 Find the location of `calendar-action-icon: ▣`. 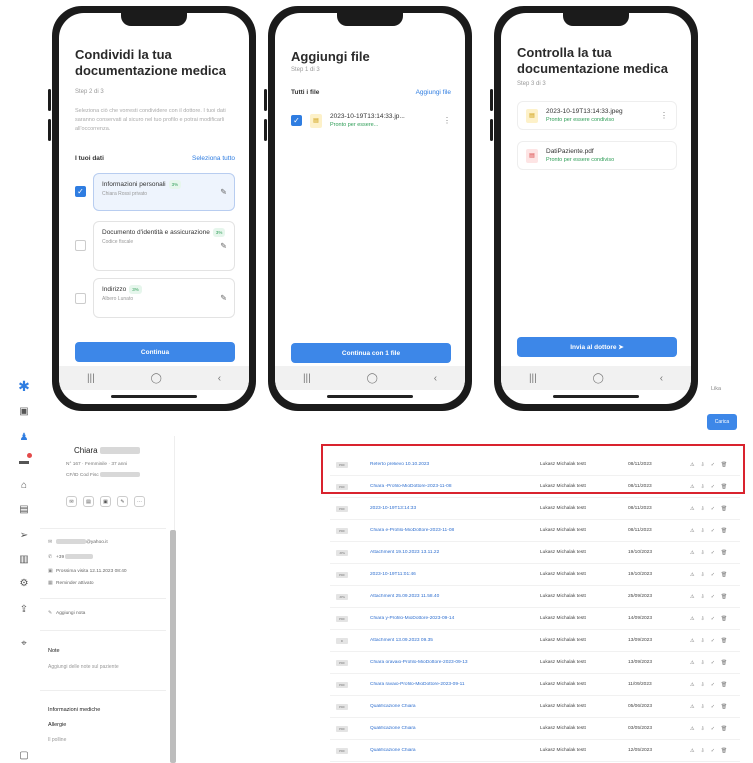

calendar-action-icon: ▣ is located at coordinates (105, 501).